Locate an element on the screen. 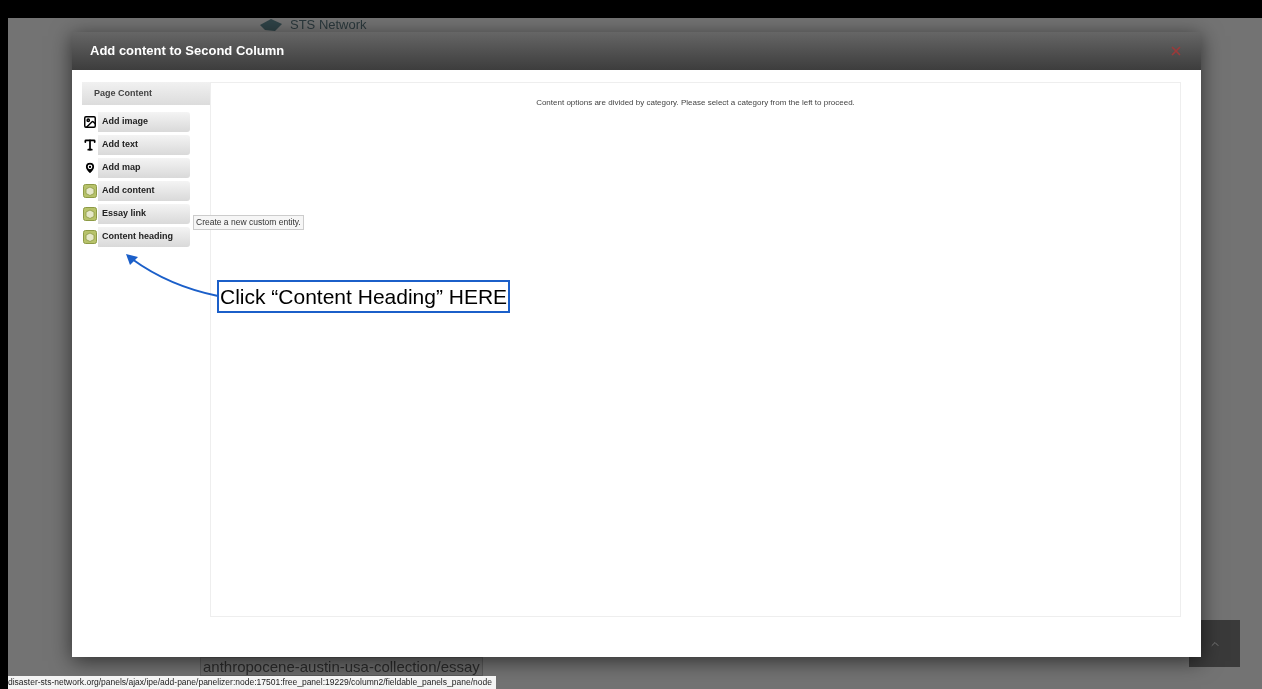 The image size is (1262, 689). close-icon is located at coordinates (1176, 51).